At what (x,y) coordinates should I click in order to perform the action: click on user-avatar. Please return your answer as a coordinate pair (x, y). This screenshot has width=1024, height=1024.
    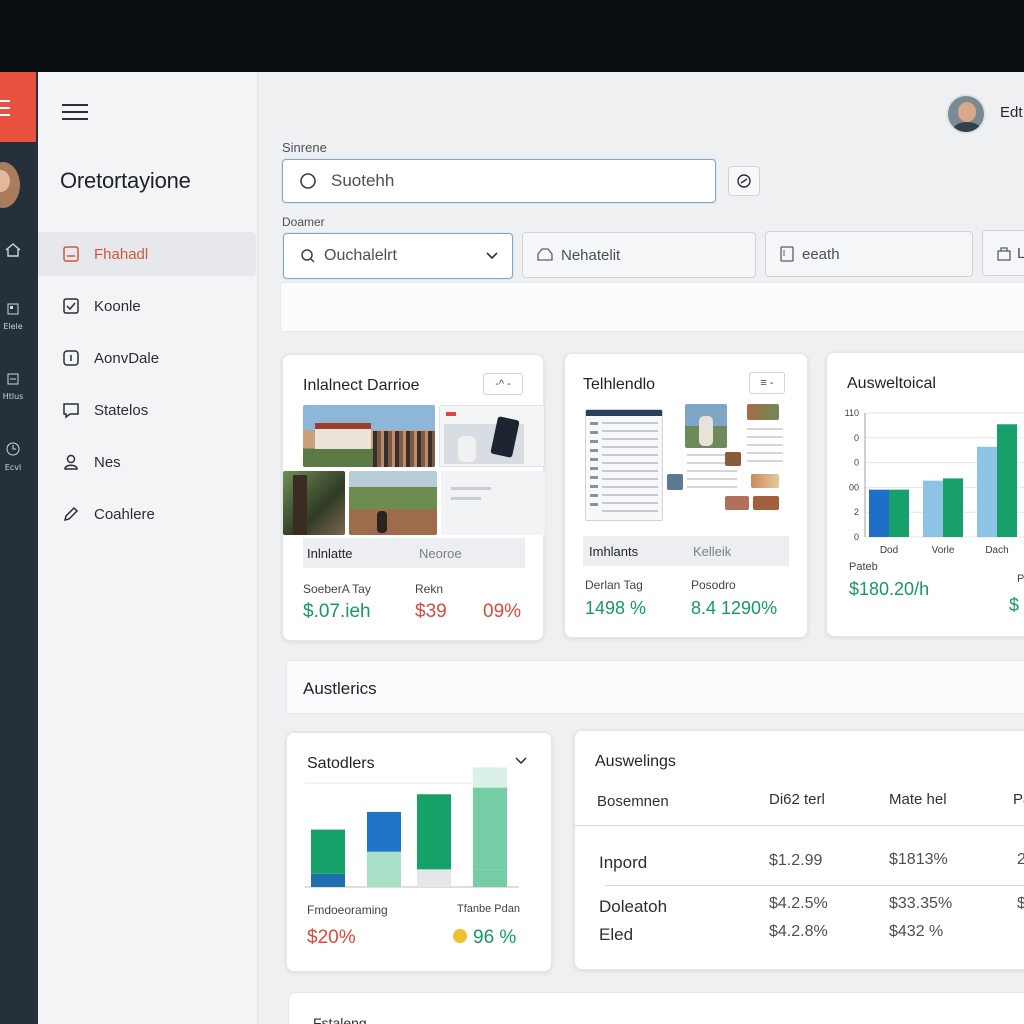
    Looking at the image, I should click on (966, 114).